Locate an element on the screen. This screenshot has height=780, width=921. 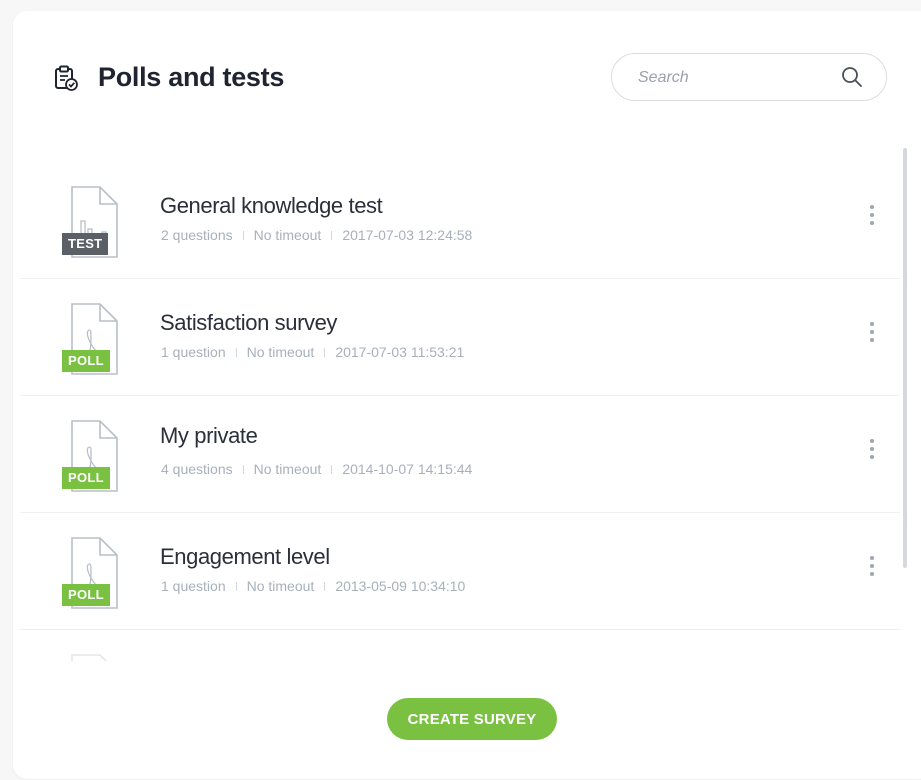
question-count: 2 questions is located at coordinates (197, 235).